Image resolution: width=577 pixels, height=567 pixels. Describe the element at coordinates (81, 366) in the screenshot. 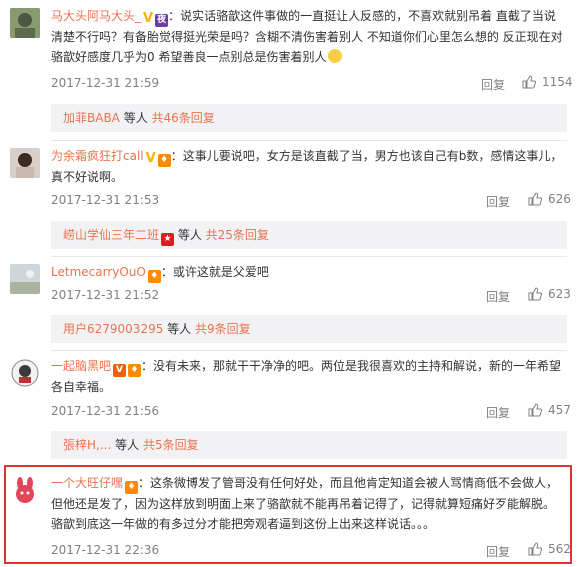

I see `comment-username: 一起脑黑吧` at that location.